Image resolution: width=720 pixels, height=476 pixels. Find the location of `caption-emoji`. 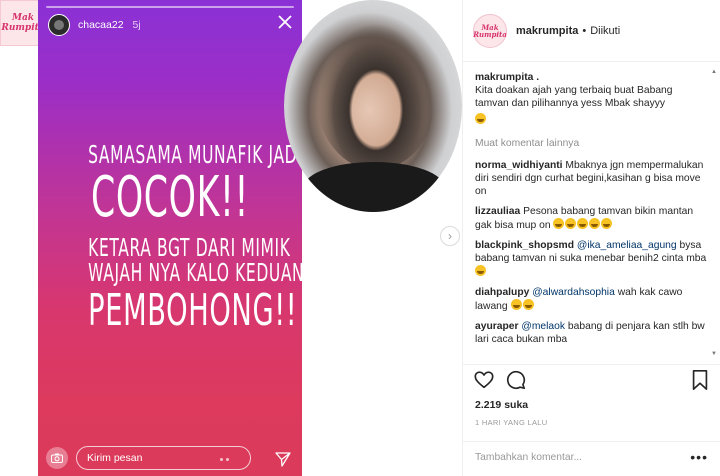

caption-emoji is located at coordinates (591, 120).